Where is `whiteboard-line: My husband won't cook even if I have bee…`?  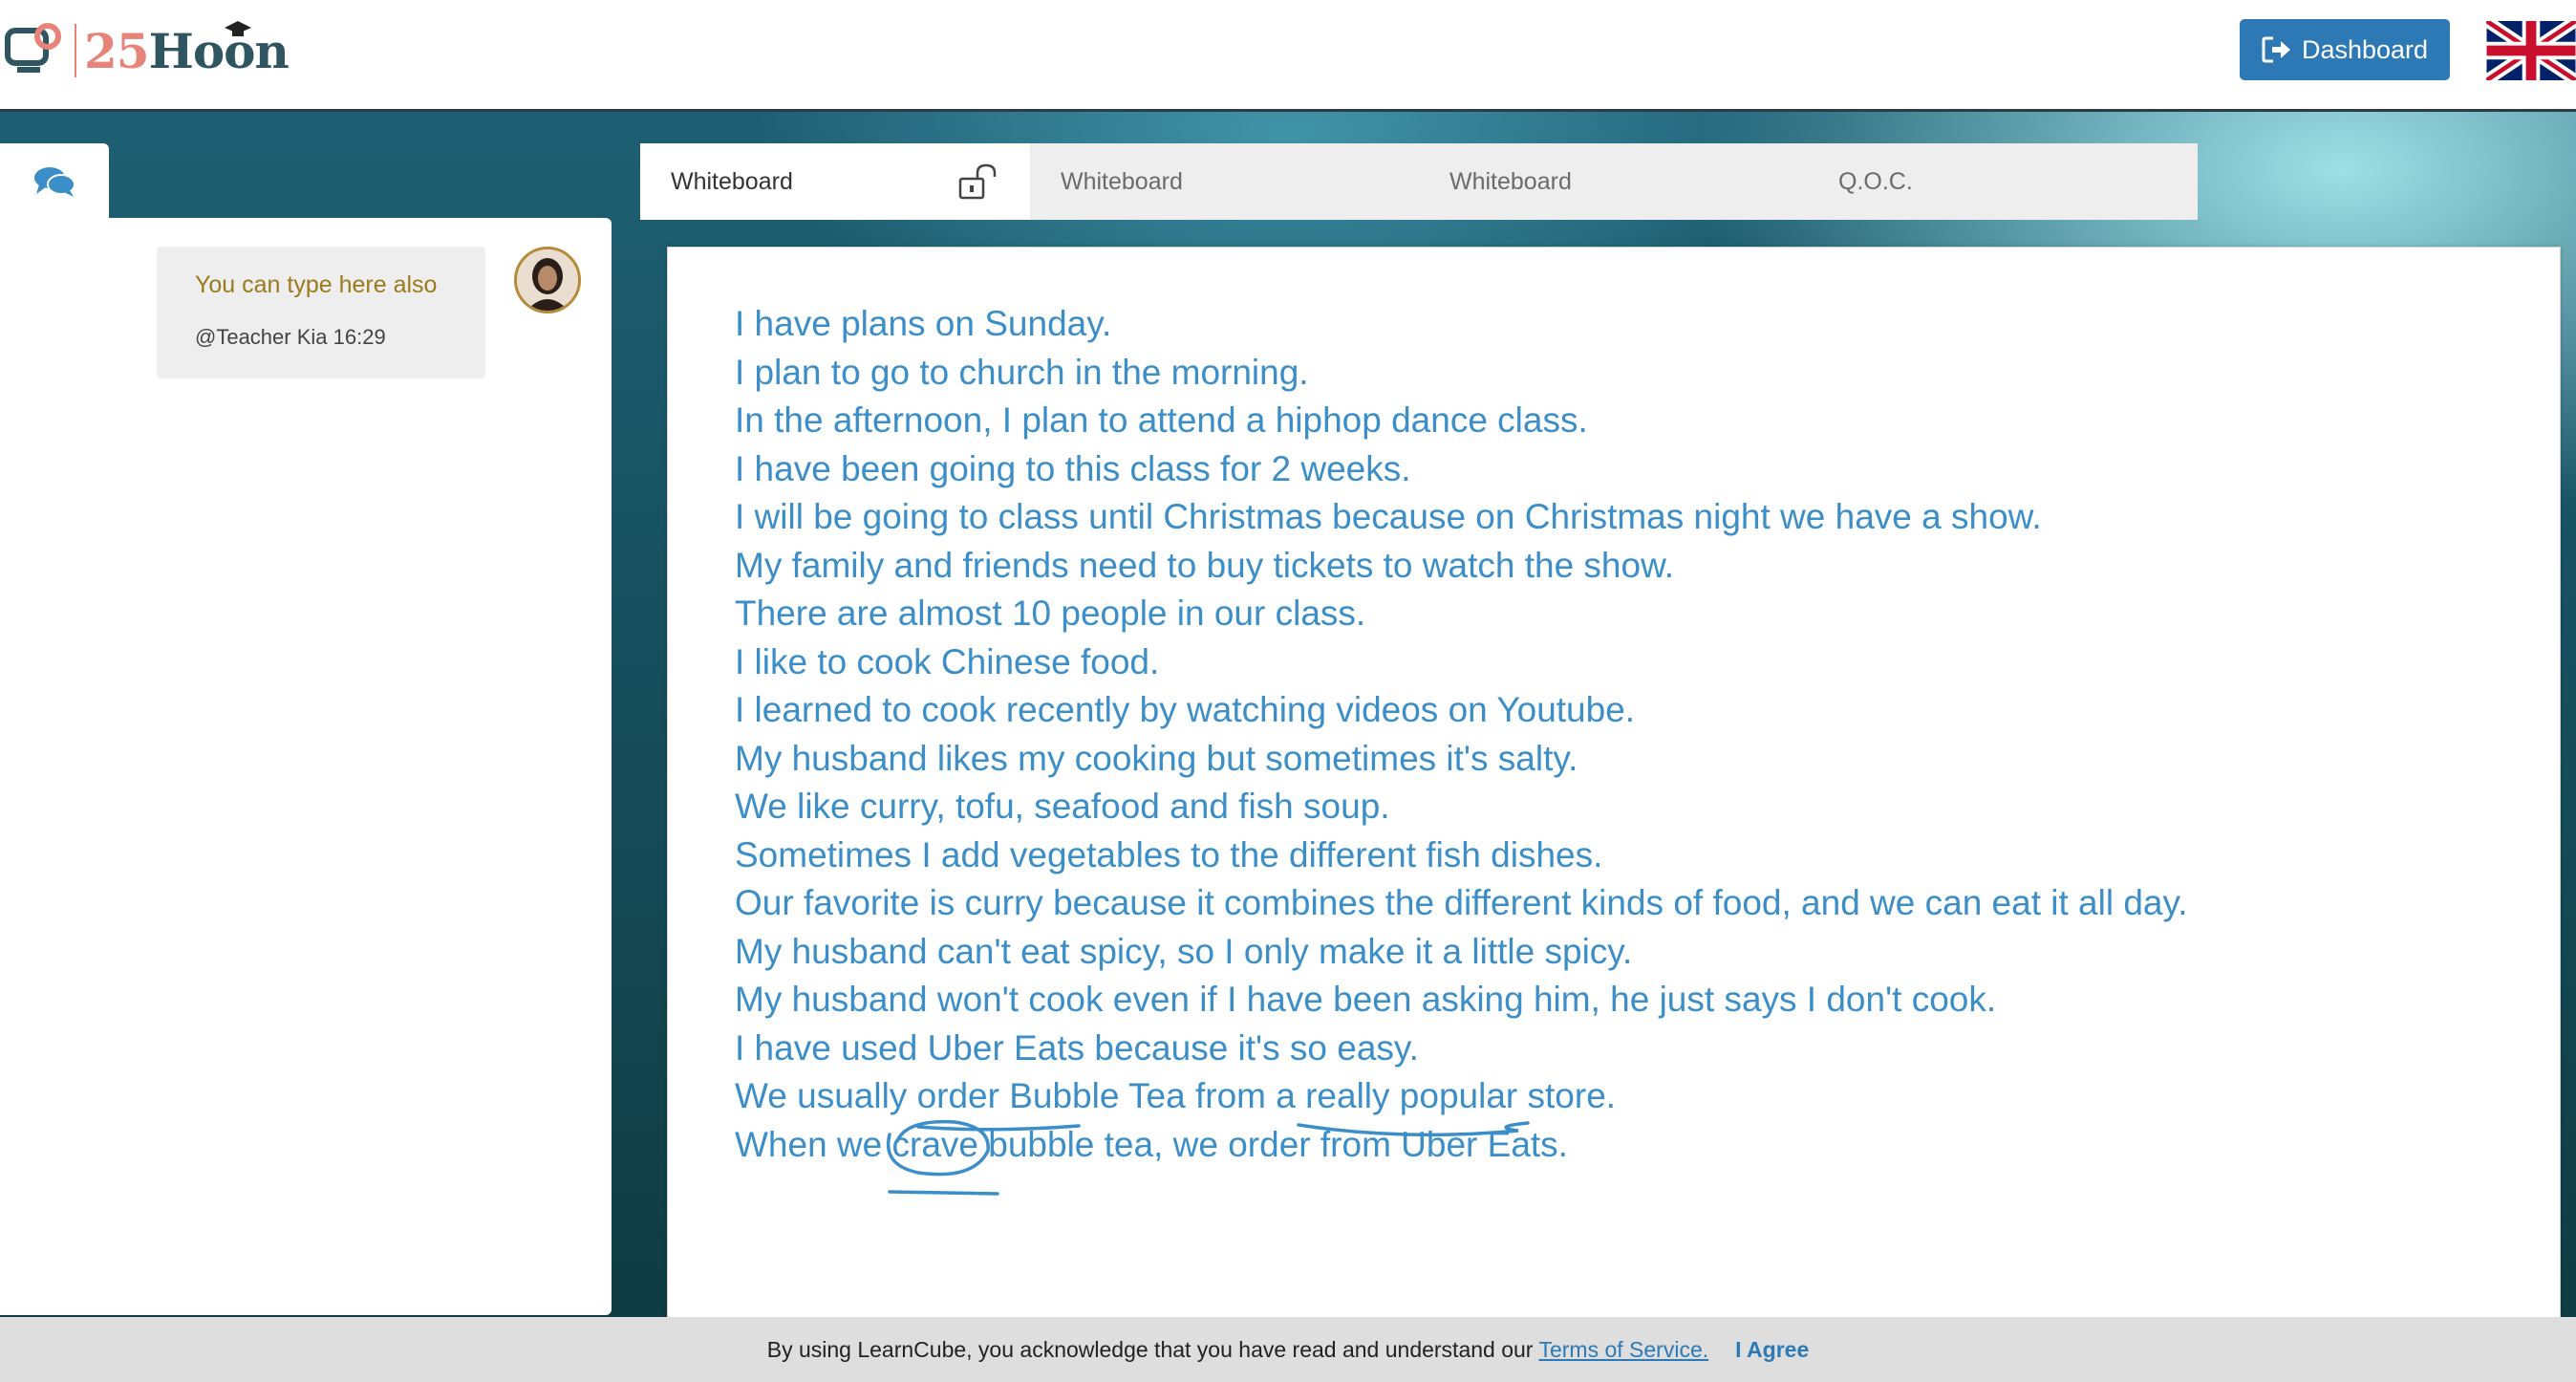 whiteboard-line: My husband won't cook even if I have bee… is located at coordinates (1366, 999).